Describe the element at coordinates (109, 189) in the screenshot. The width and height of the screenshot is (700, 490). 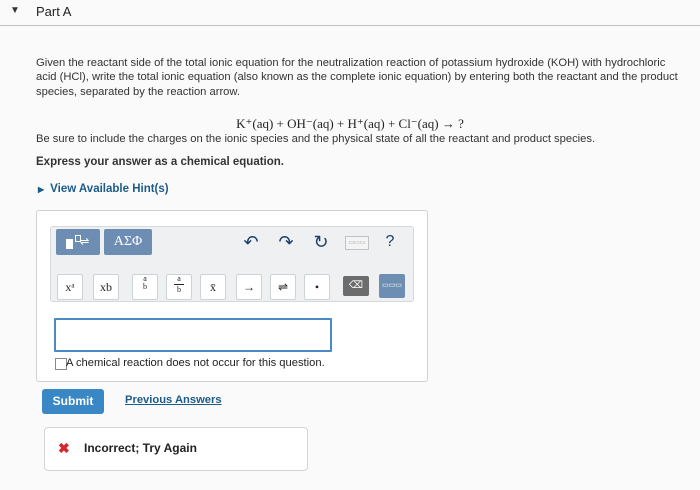
I see `view-hints-label: View Available Hint(s)` at that location.